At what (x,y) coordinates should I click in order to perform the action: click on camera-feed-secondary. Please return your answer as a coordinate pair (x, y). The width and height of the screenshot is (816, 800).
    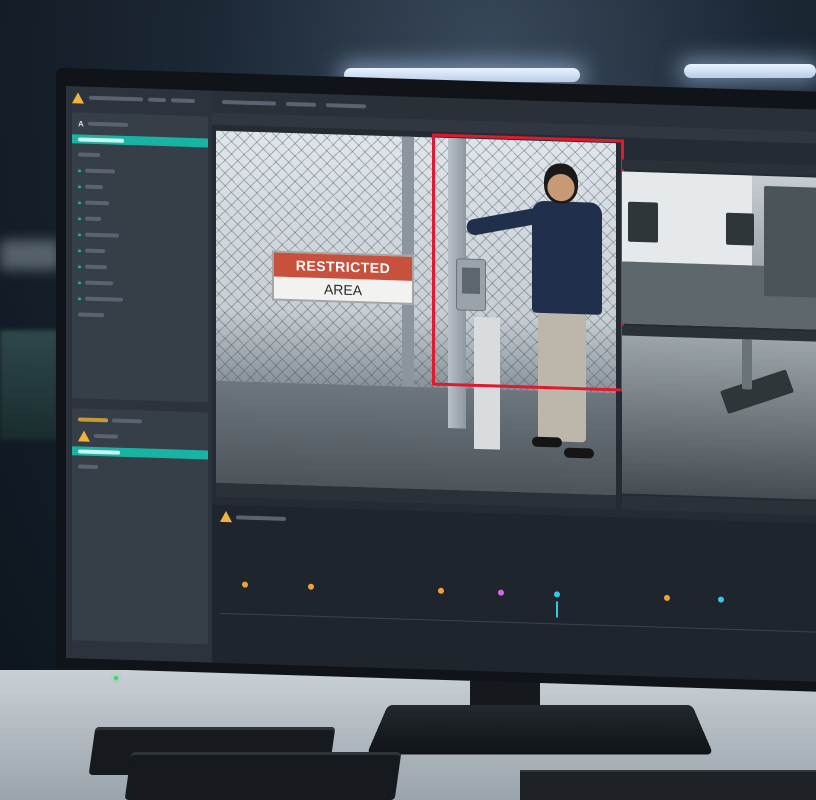
    Looking at the image, I should click on (719, 250).